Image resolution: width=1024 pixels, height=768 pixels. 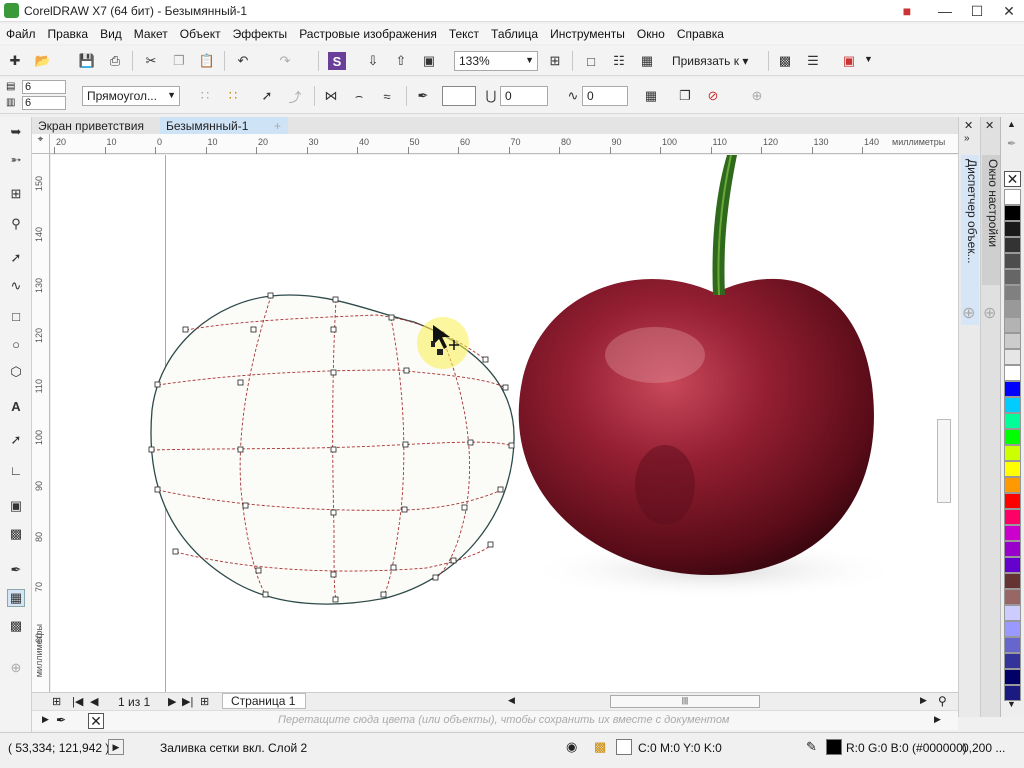 What do you see at coordinates (16, 160) in the screenshot?
I see `shape-tool-icon: ➵` at bounding box center [16, 160].